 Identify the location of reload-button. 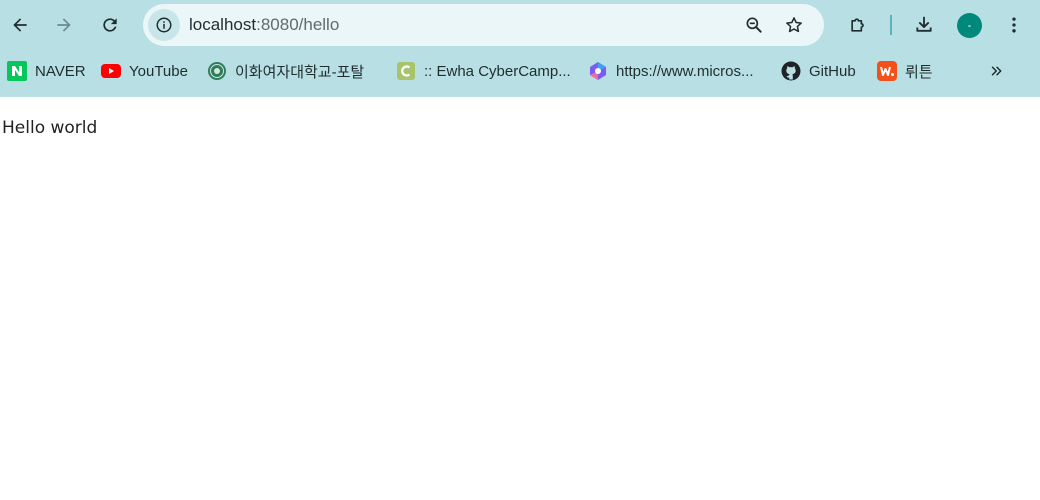
(110, 25).